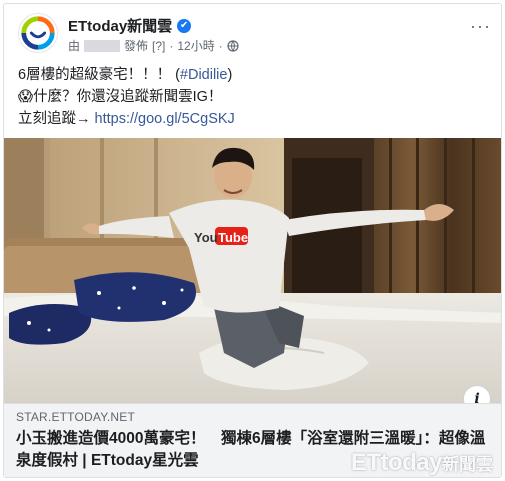 This screenshot has width=505, height=481. What do you see at coordinates (480, 26) in the screenshot?
I see `more-options-button: ···` at bounding box center [480, 26].